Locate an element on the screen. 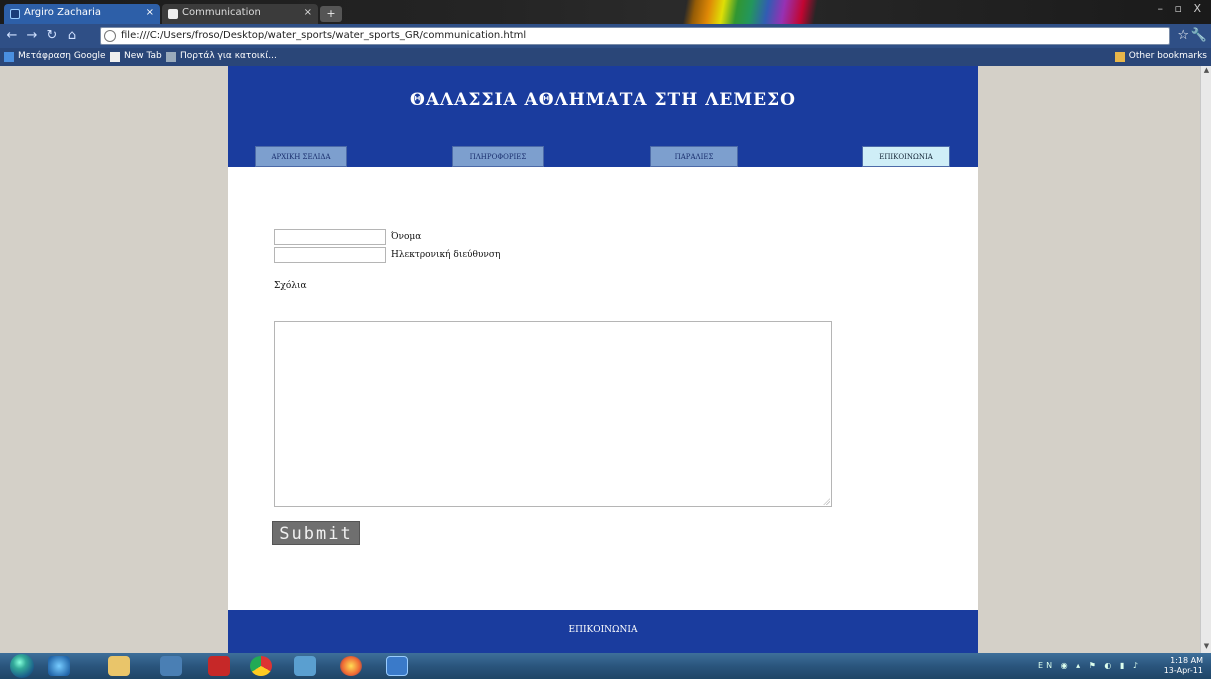 The width and height of the screenshot is (1211, 679). vertical-scrollbar: ▲ ▼ is located at coordinates (1205, 359).